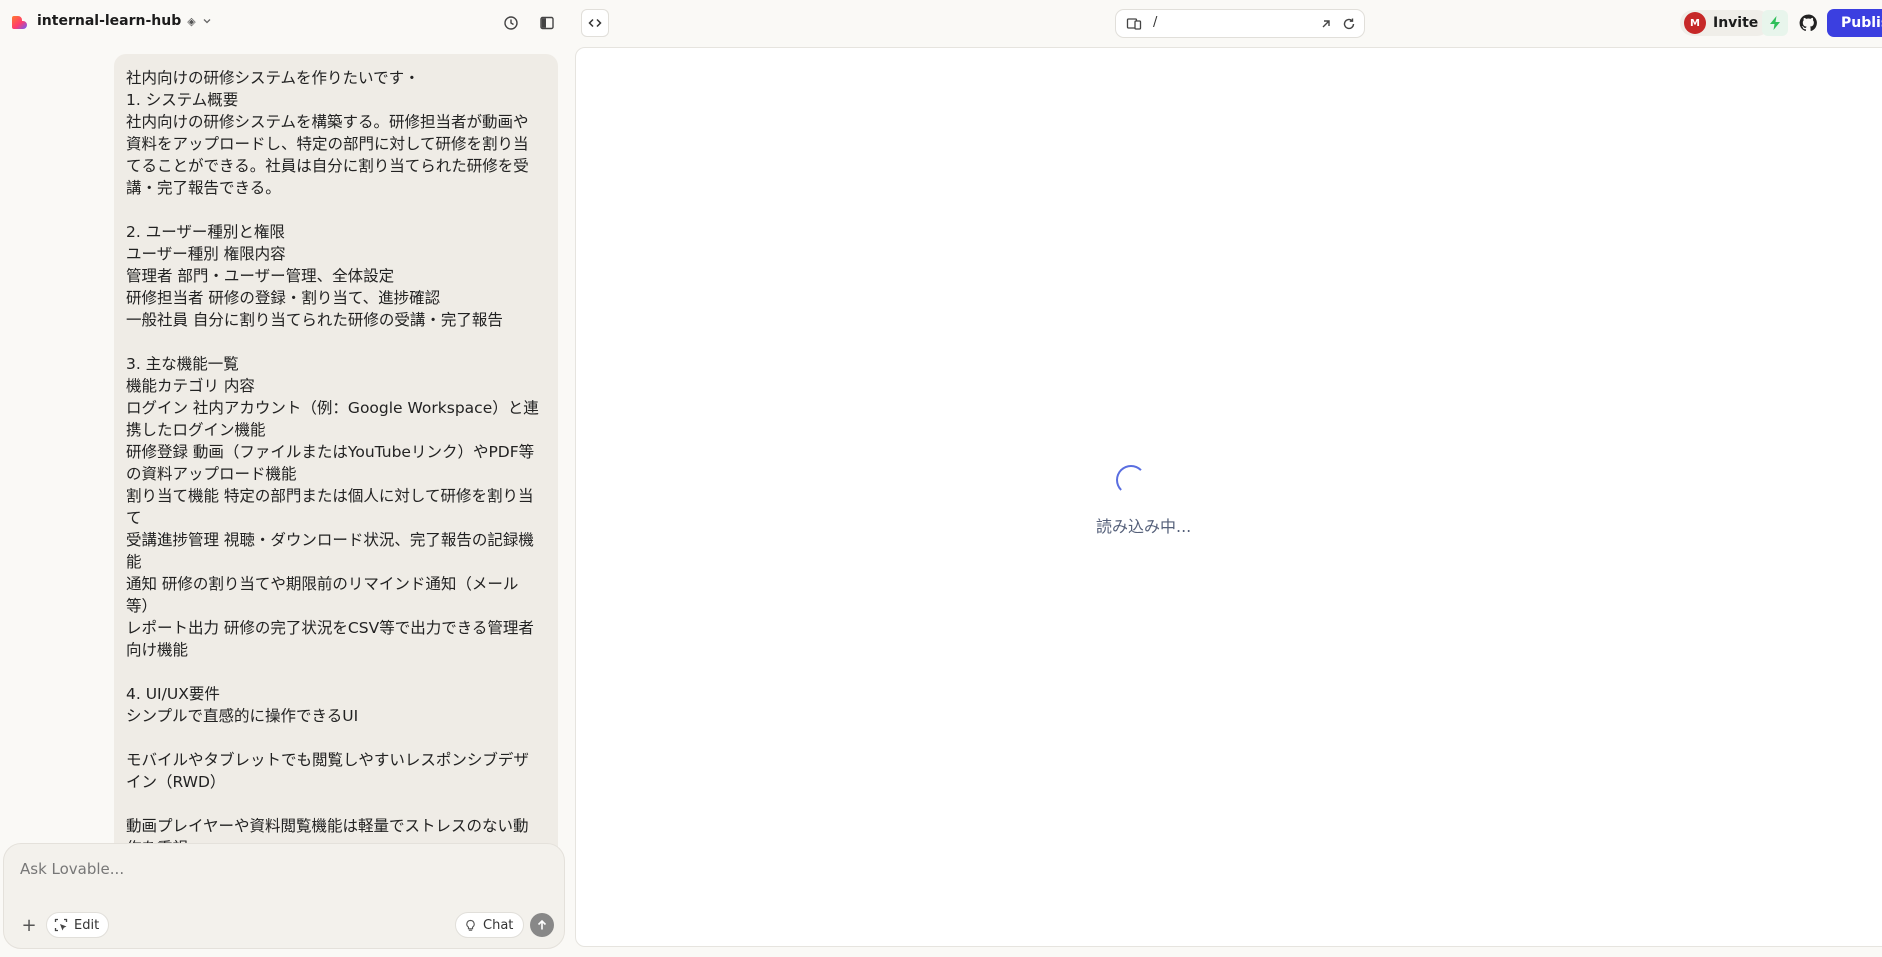 The image size is (1882, 957). Describe the element at coordinates (314, 320) in the screenshot. I see `message-line: 一般社員 自分に割り当てられた研修の受講・完了報告` at that location.